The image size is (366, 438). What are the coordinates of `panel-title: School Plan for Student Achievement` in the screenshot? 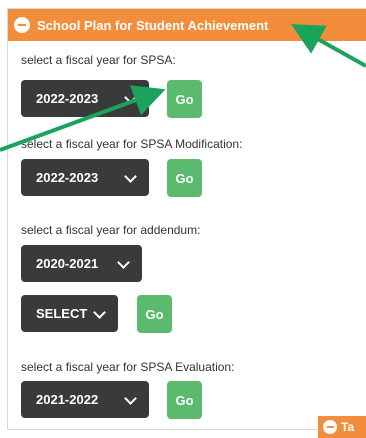 It's located at (153, 25).